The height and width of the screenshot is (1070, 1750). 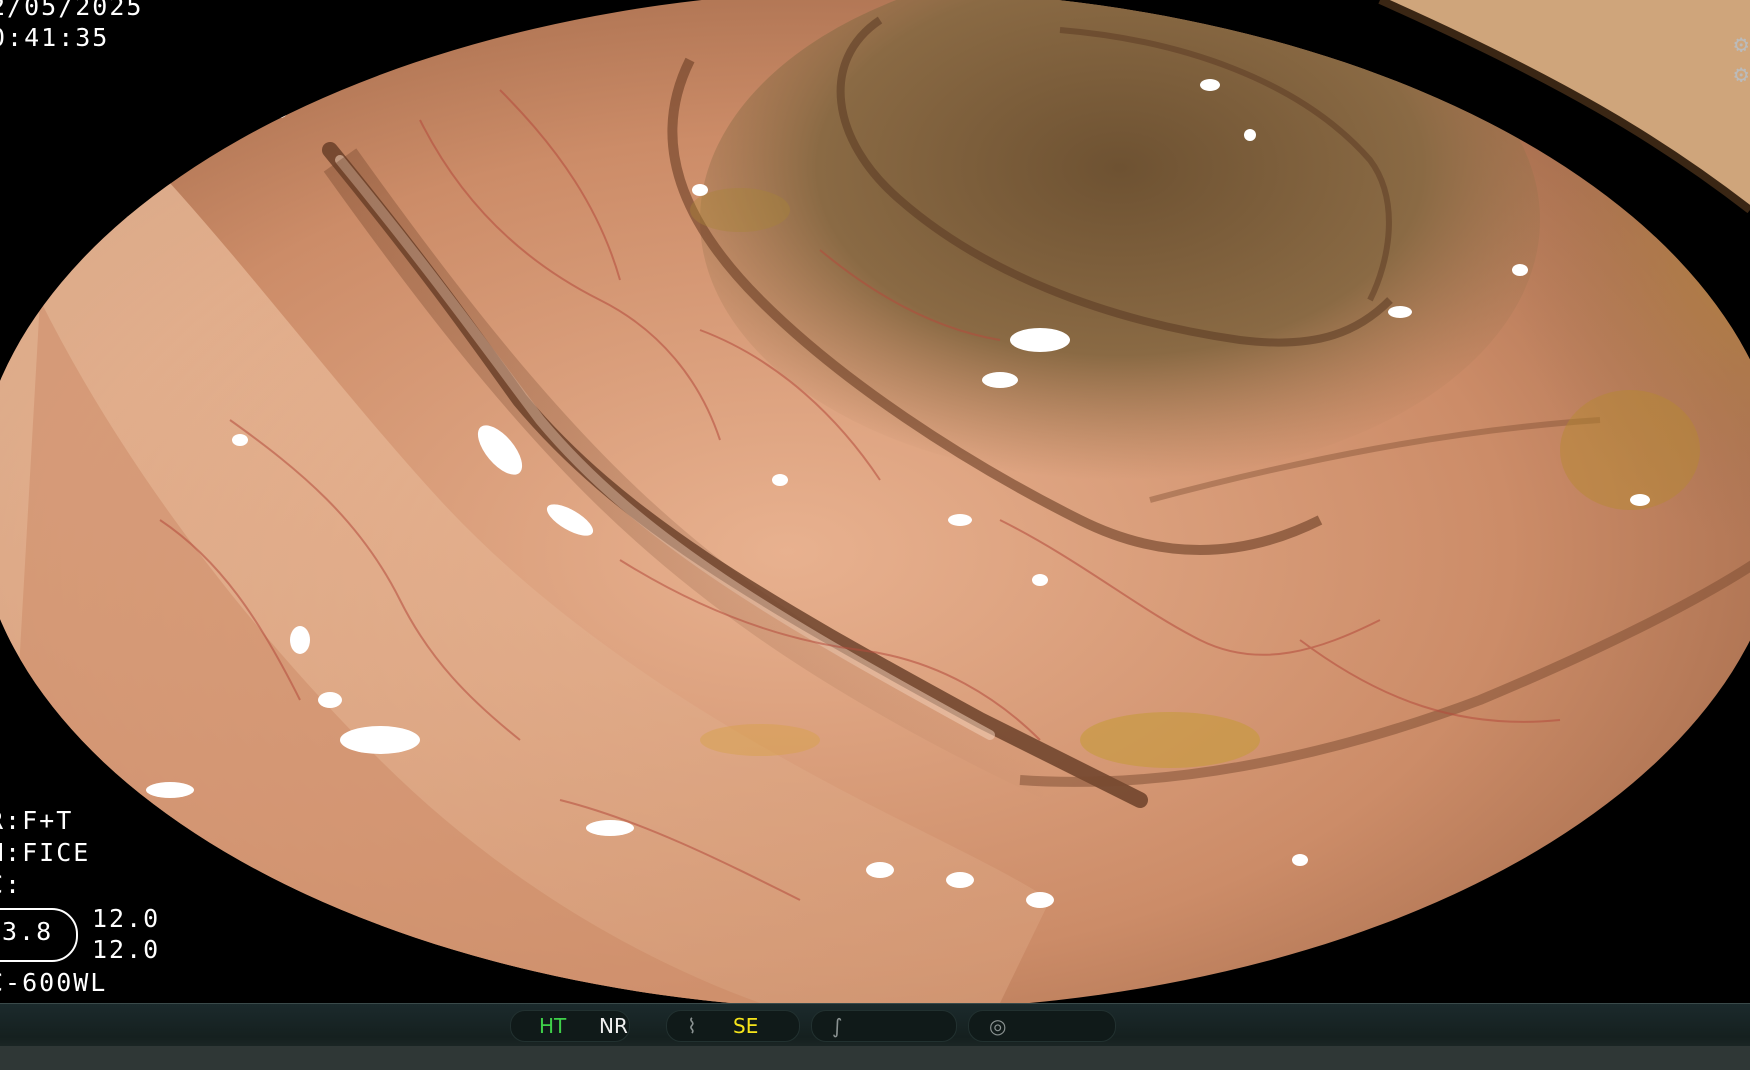 I want to click on ht-label: HT, so click(x=553, y=1026).